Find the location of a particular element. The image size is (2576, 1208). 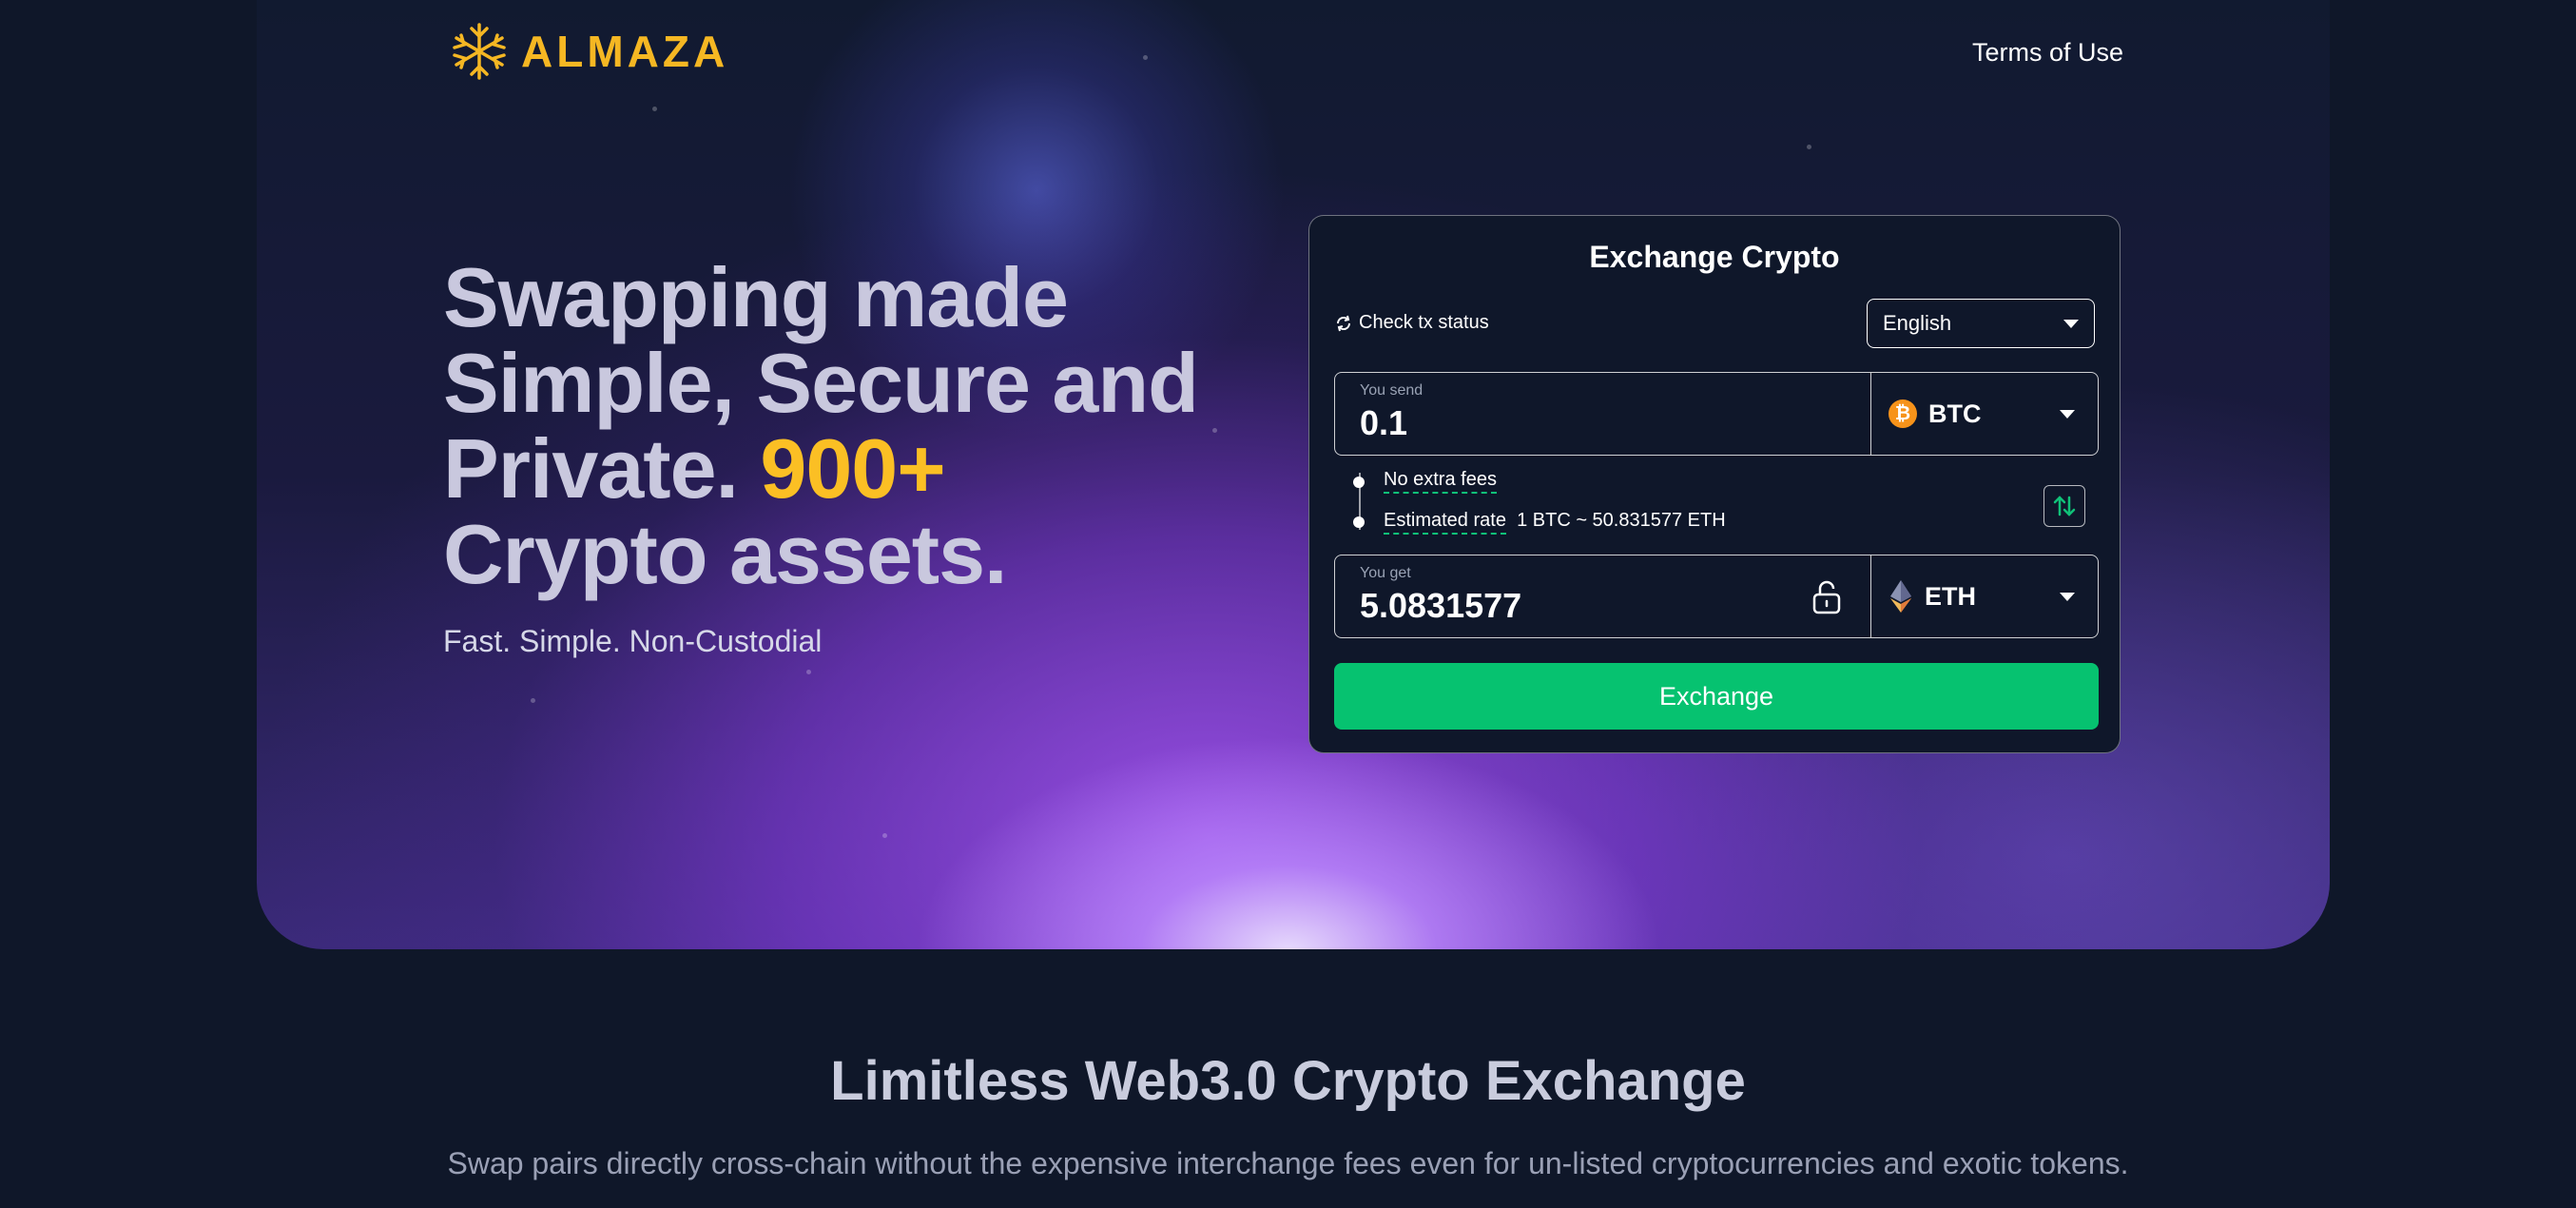

no-extra-fees-label: No extra fees is located at coordinates (1440, 482).